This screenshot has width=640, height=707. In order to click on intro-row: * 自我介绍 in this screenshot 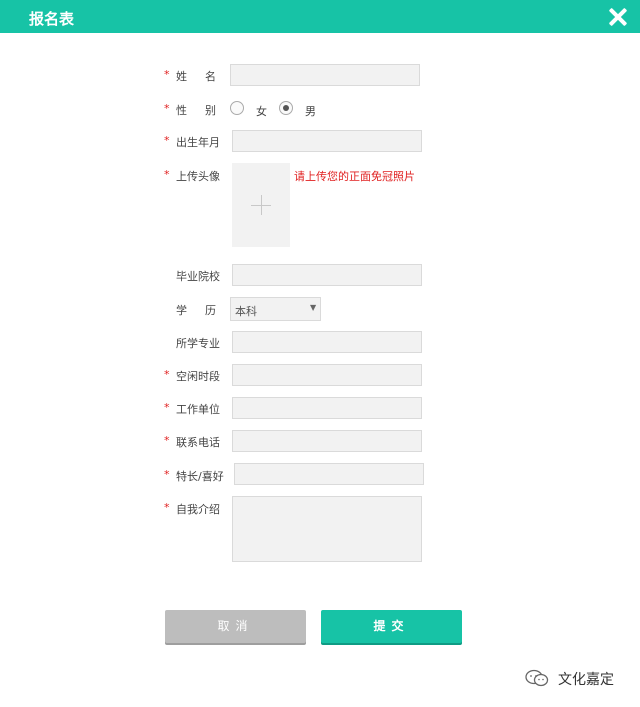, I will do `click(195, 509)`.